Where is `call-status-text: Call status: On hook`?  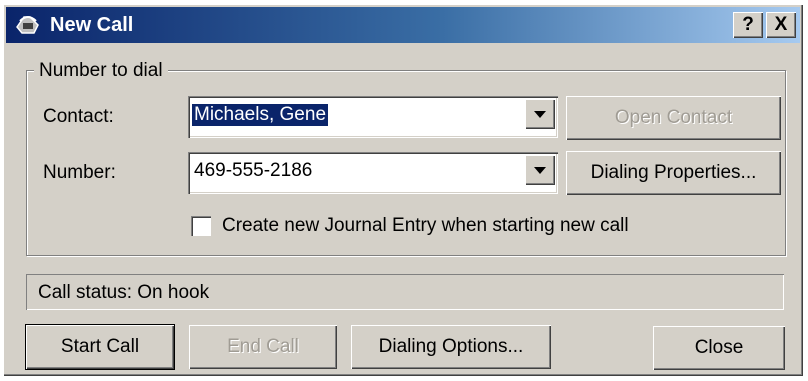 call-status-text: Call status: On hook is located at coordinates (124, 292).